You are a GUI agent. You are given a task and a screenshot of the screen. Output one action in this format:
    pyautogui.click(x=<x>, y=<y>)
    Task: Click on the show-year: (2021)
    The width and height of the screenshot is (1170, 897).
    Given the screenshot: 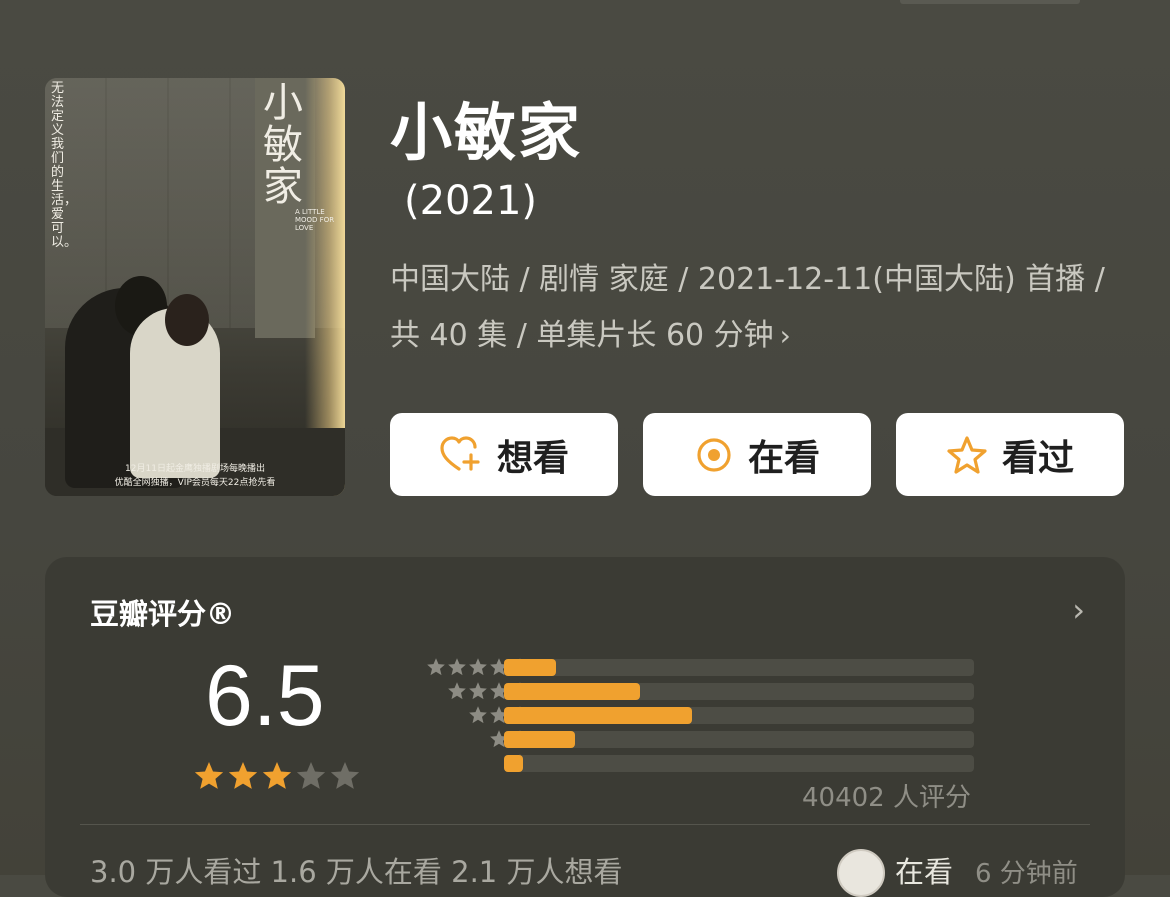 What is the action you would take?
    pyautogui.click(x=471, y=201)
    